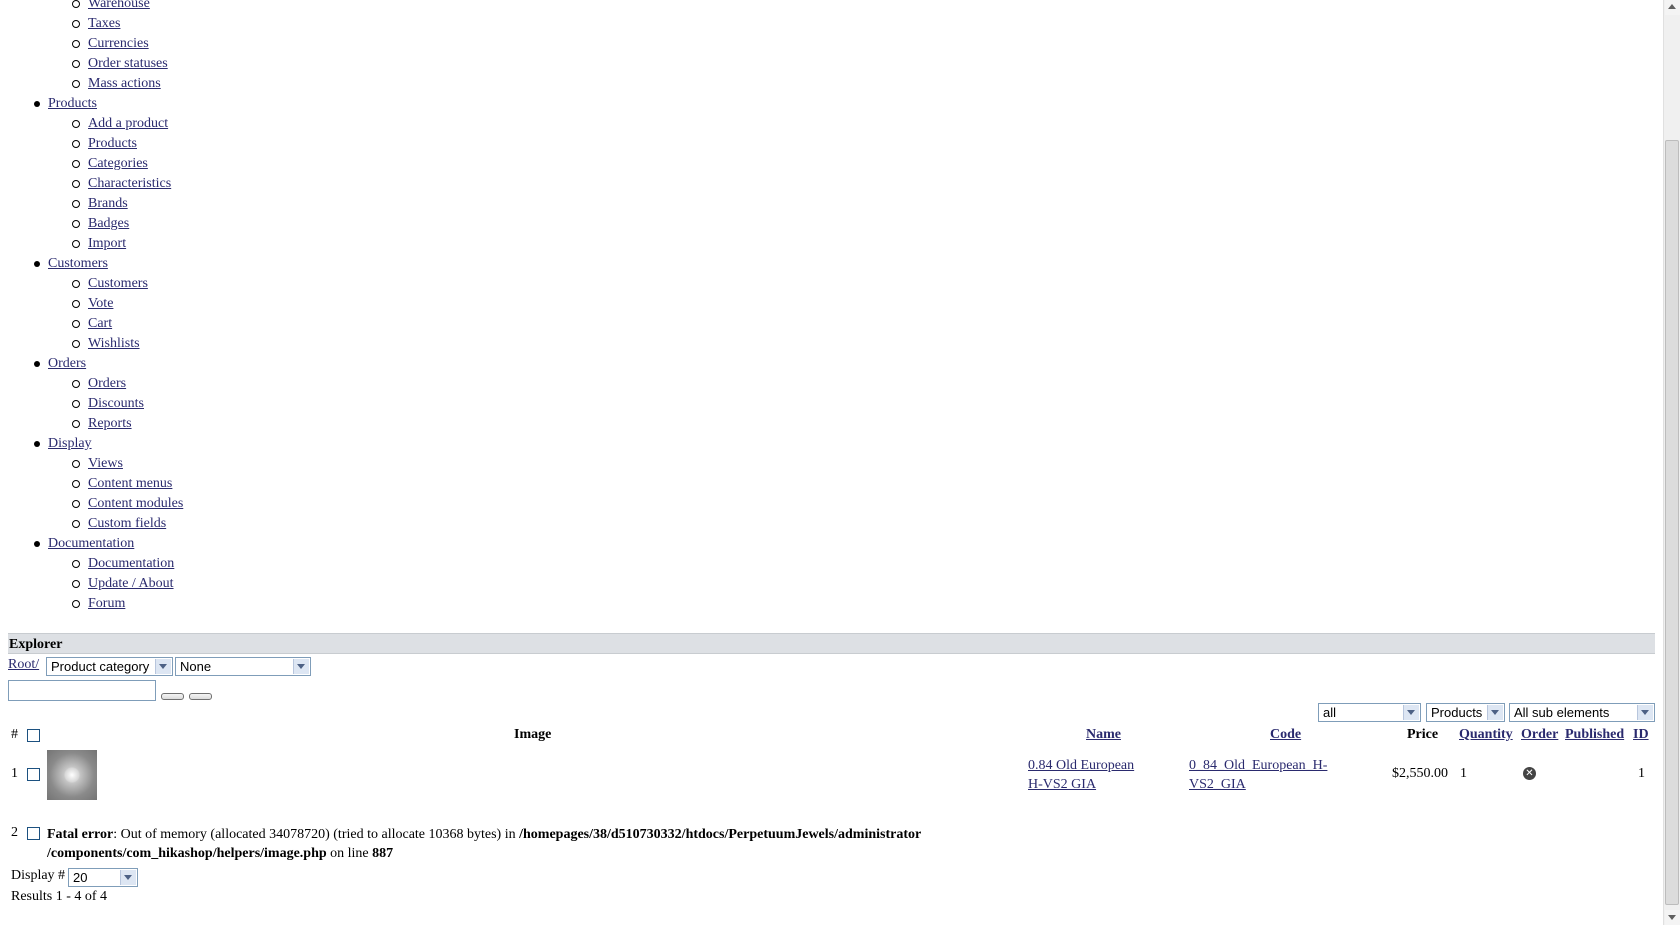 The width and height of the screenshot is (1680, 925). What do you see at coordinates (124, 83) in the screenshot?
I see `menu-link: Mass actions` at bounding box center [124, 83].